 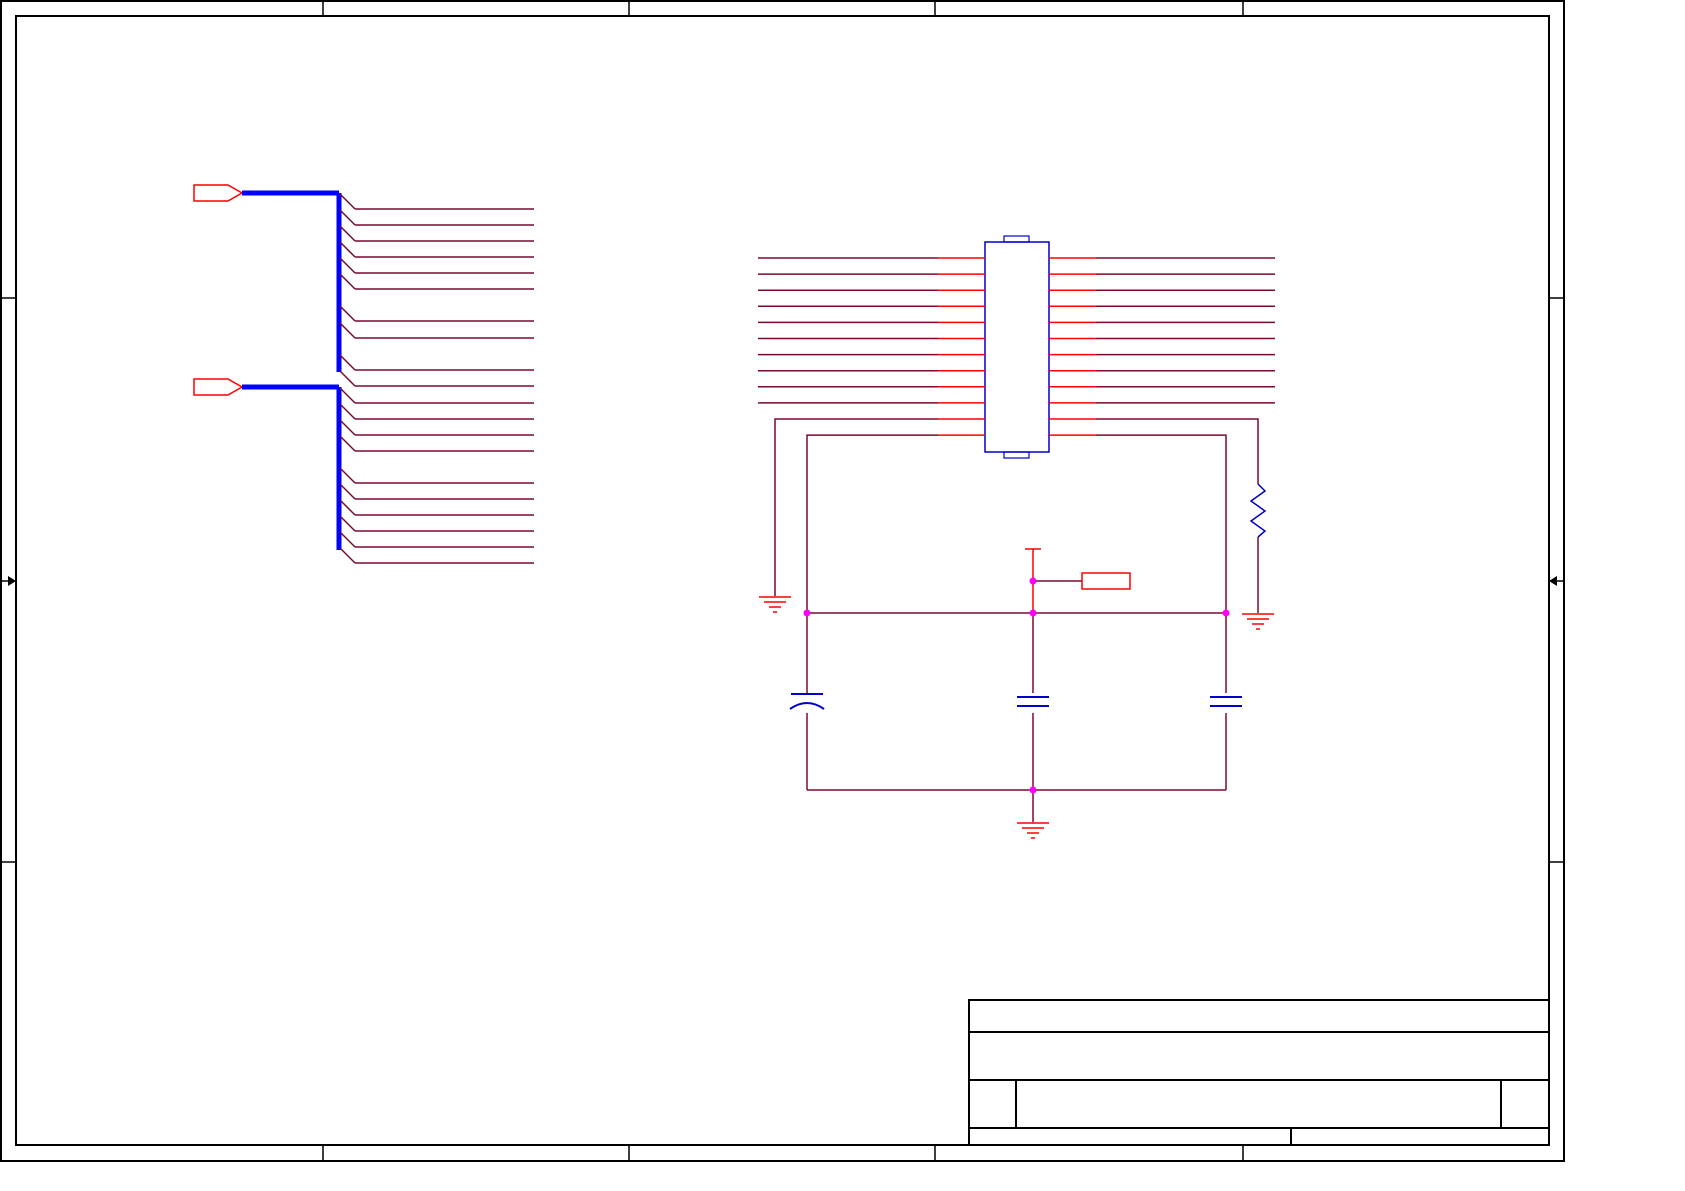 I want to click on capacitor-curved-plate, so click(x=807, y=706).